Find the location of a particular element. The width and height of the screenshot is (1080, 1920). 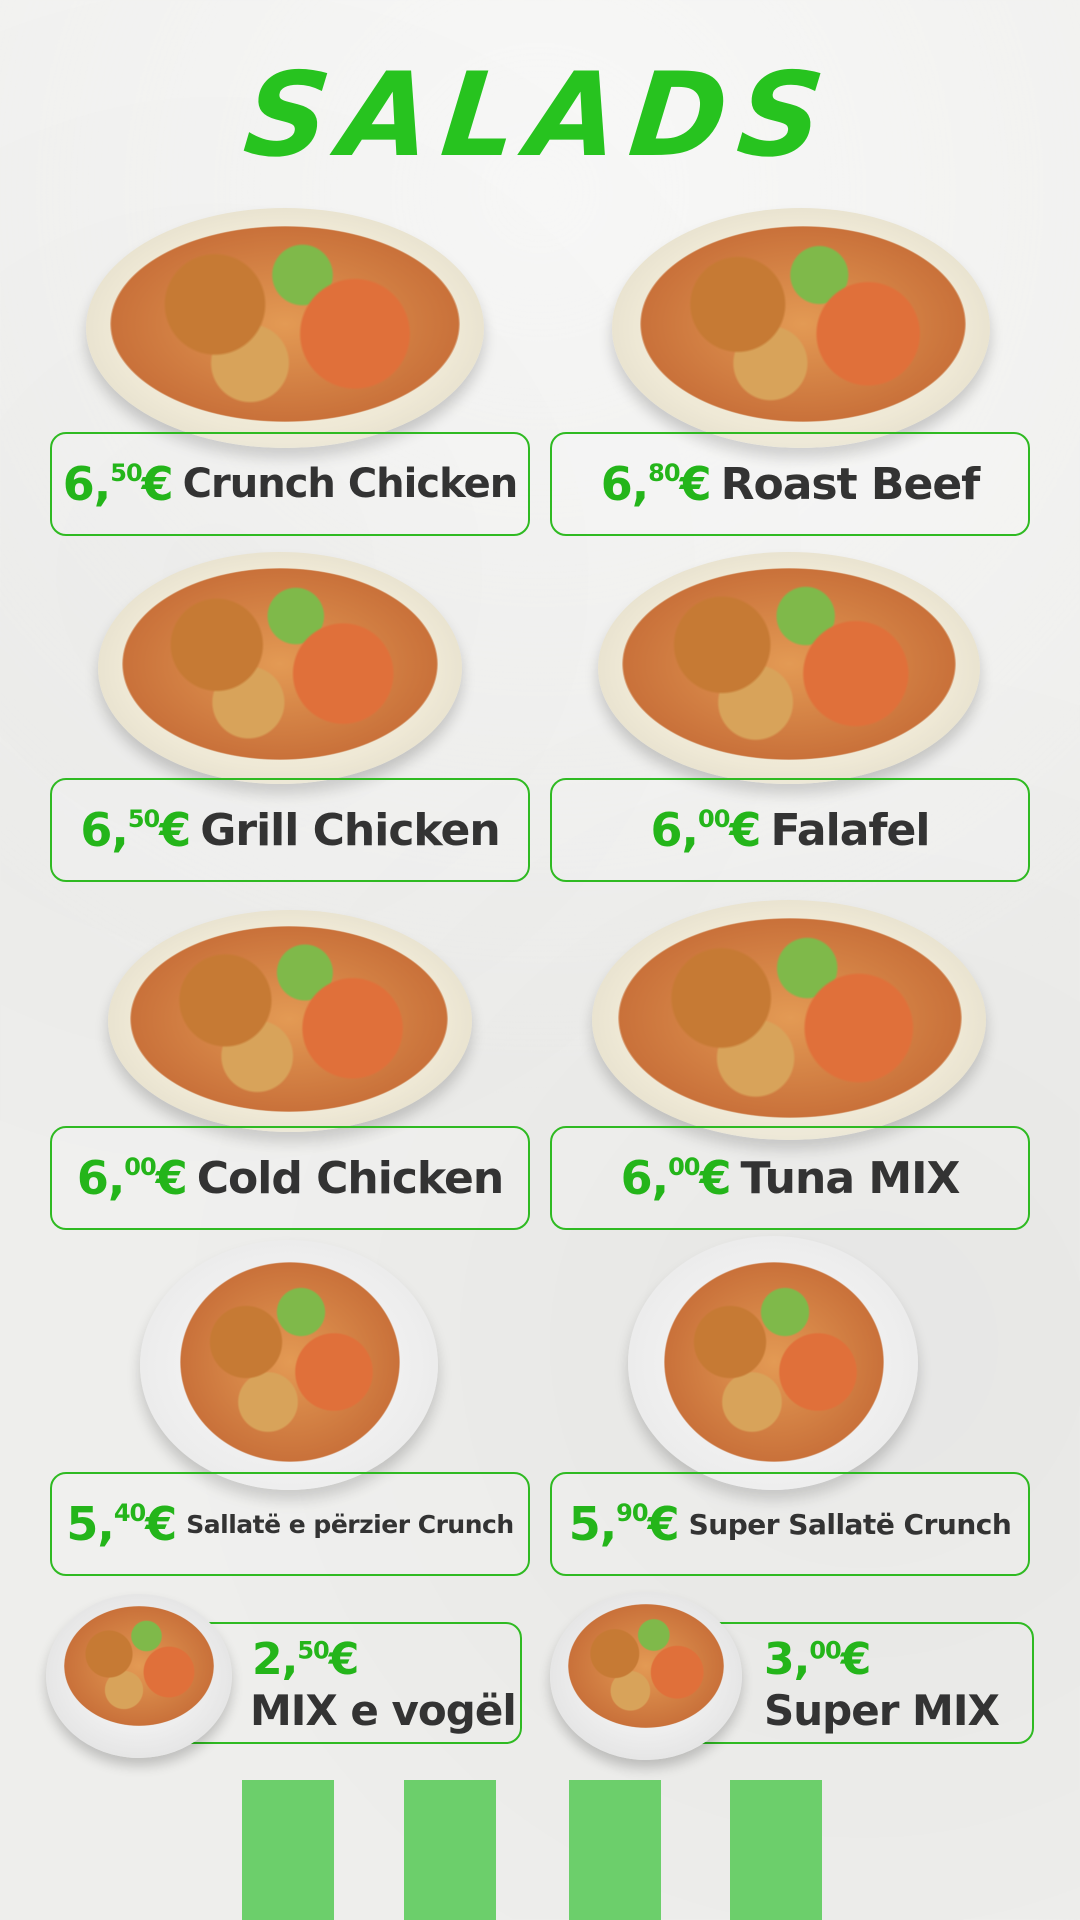

menu-item-card: 6,00€ Cold Chicken is located at coordinates (290, 1178).